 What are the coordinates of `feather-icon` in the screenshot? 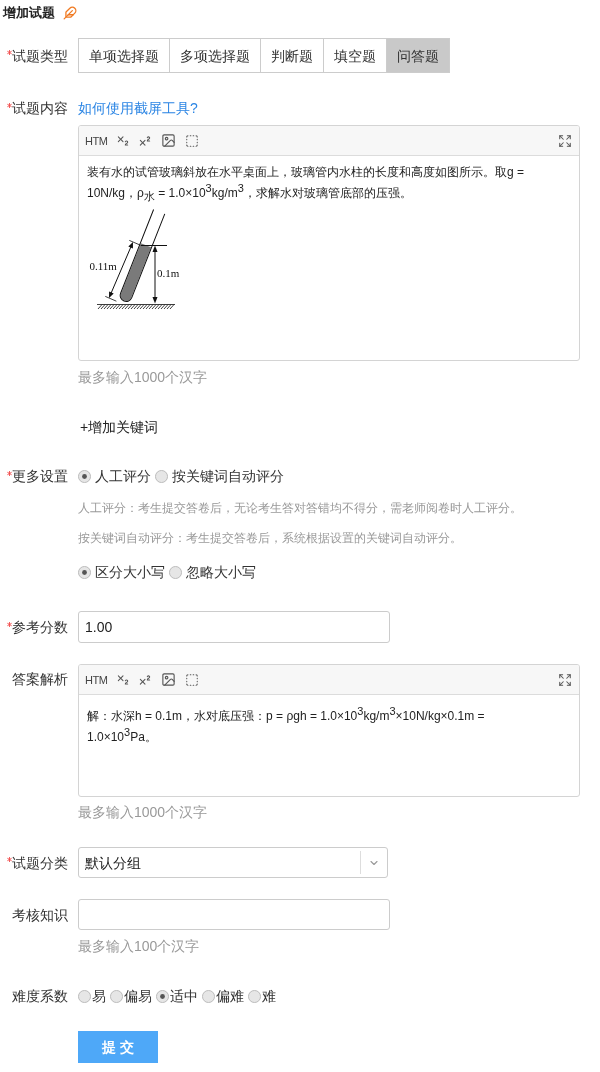 It's located at (70, 13).